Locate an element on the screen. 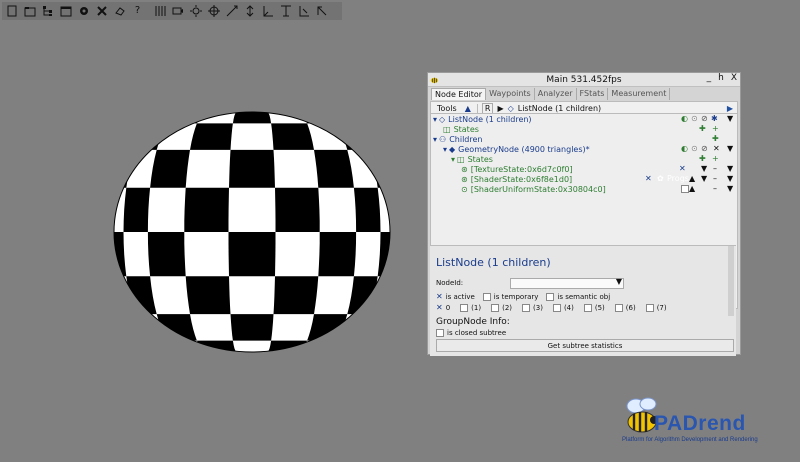 The height and width of the screenshot is (462, 800). nodeid-input: ▼ is located at coordinates (567, 283).